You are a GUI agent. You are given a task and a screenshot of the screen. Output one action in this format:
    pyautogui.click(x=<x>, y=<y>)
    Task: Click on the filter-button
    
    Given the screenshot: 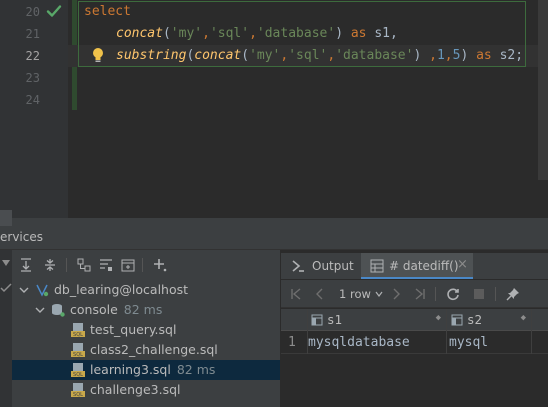 What is the action you would take?
    pyautogui.click(x=106, y=265)
    